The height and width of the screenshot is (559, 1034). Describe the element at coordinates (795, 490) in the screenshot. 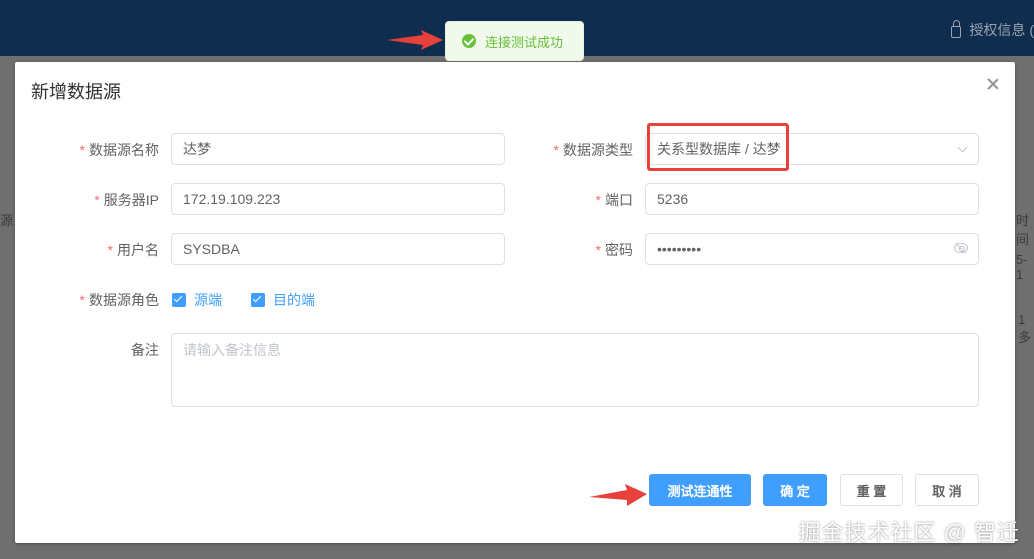

I see `confirm-button: 确 定` at that location.